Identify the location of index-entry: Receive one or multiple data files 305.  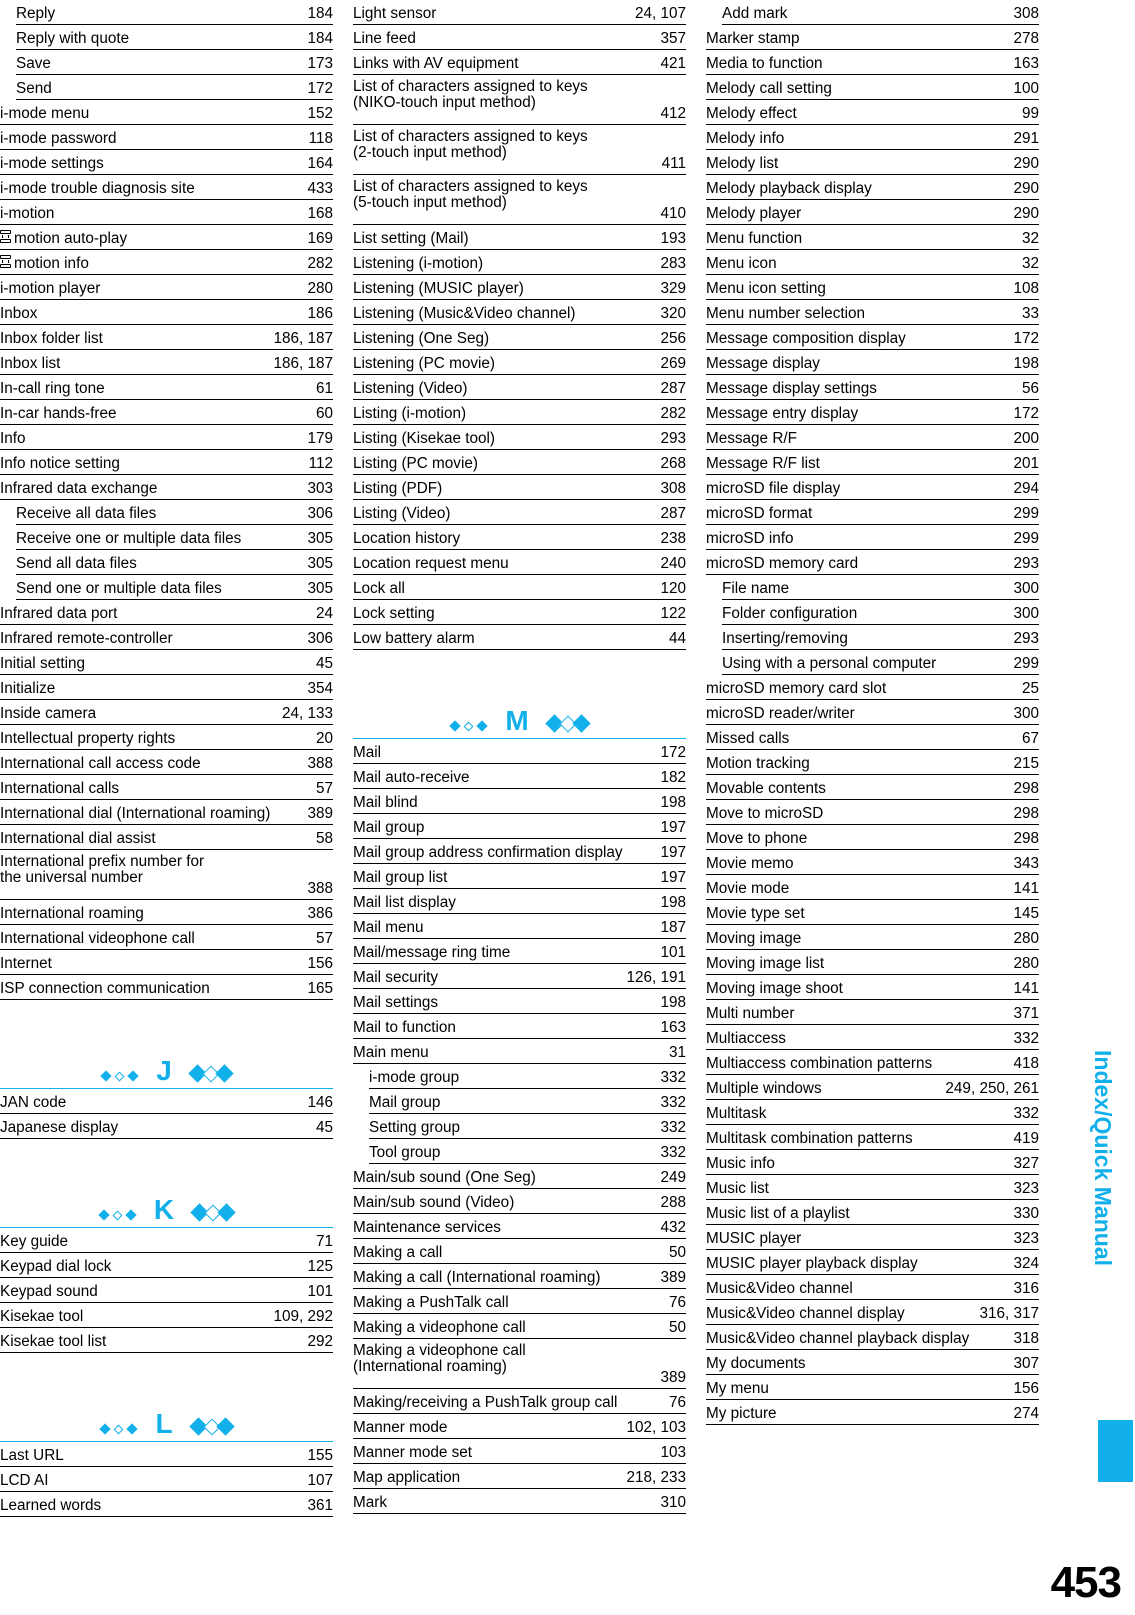
(174, 537).